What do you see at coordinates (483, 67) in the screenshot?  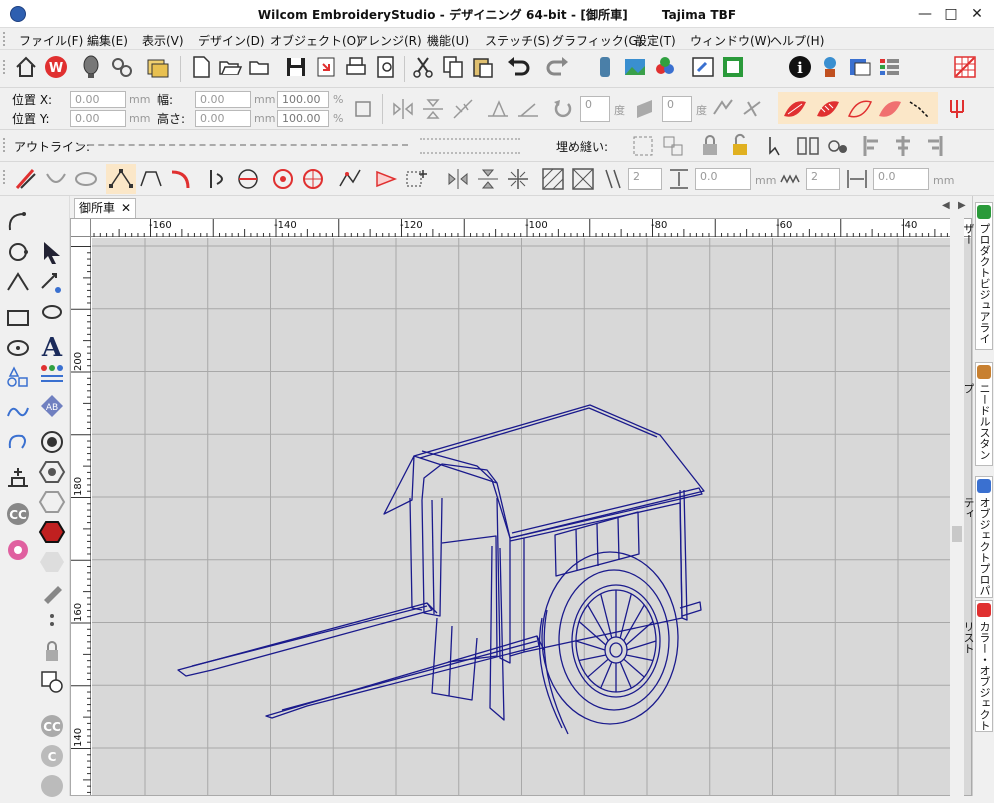 I see `paste-icon` at bounding box center [483, 67].